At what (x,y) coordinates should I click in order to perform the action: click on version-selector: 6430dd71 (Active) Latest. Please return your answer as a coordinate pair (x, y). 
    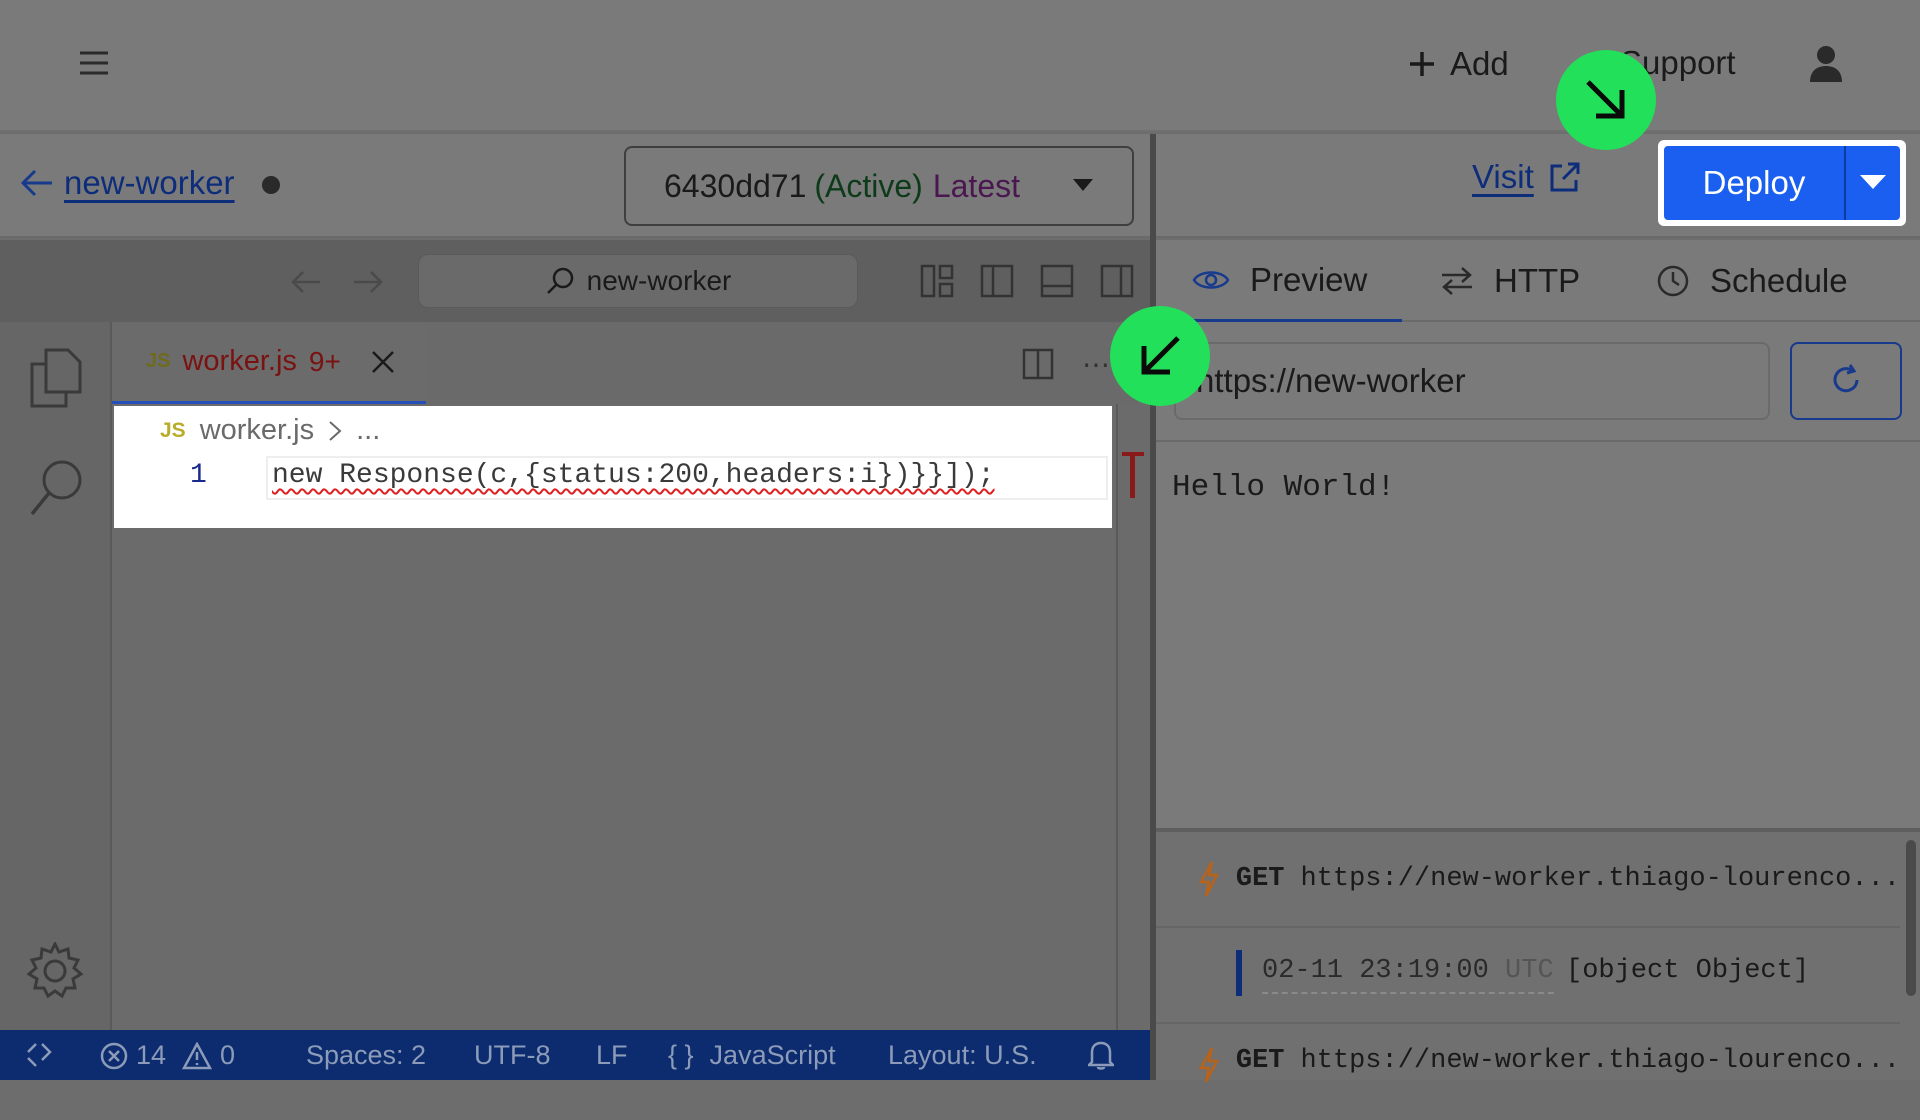
    Looking at the image, I should click on (879, 186).